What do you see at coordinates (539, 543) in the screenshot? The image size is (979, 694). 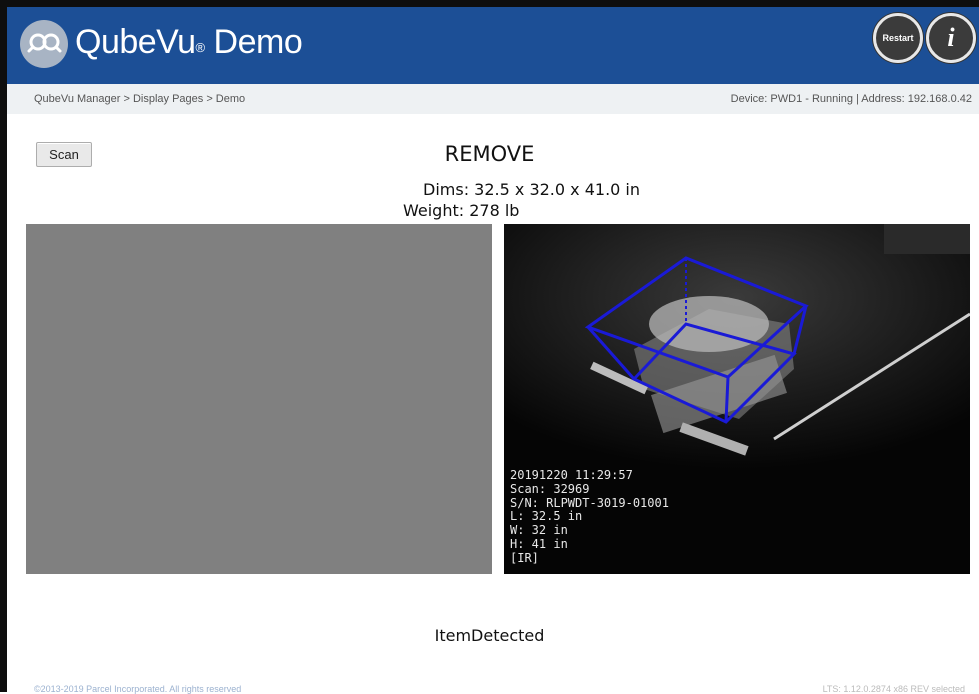 I see `overlay-height: H: 41 in` at bounding box center [539, 543].